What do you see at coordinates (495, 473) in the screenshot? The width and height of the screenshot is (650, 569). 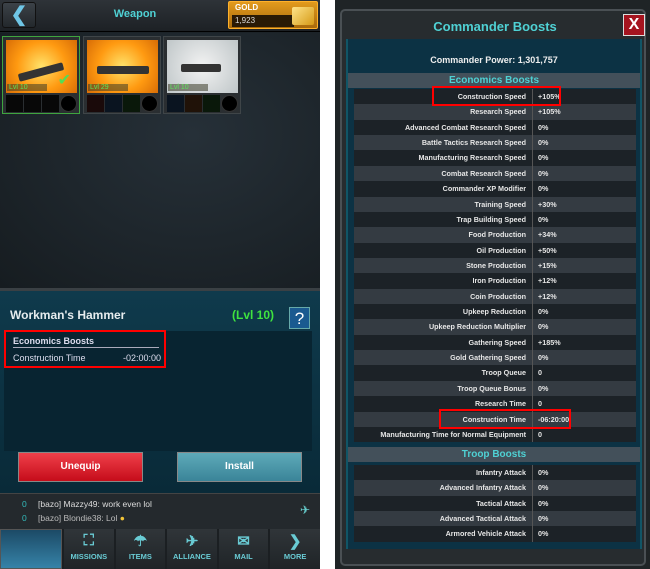 I see `boost-row: Infantry Attack 0%` at bounding box center [495, 473].